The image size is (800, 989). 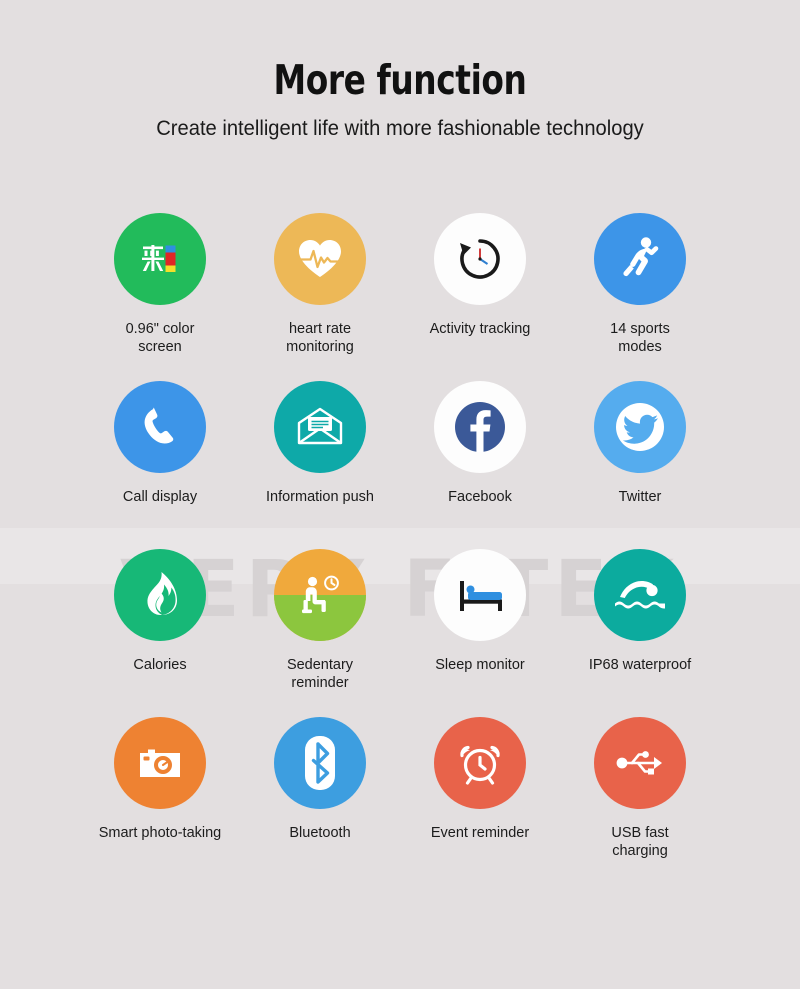 I want to click on sitting-person-clock-icon, so click(x=320, y=595).